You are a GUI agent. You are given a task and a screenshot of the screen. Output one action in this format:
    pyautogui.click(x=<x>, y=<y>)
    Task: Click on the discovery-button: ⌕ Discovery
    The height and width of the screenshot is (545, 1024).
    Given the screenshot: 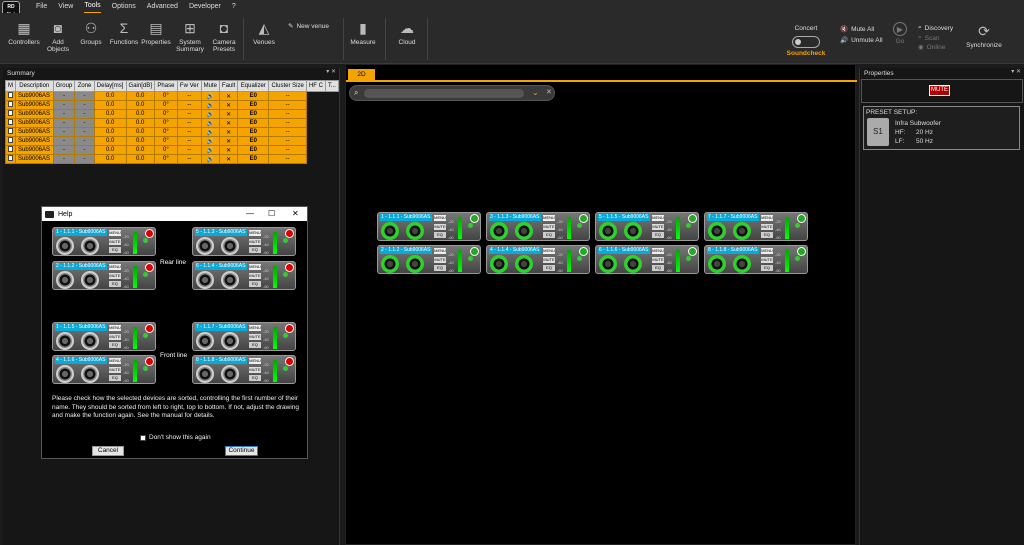 What is the action you would take?
    pyautogui.click(x=935, y=28)
    